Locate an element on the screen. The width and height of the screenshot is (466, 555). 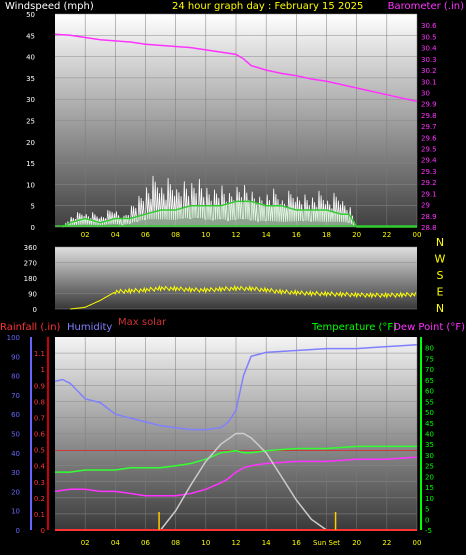
humidity-tick-label: 80 is located at coordinates (15, 377).